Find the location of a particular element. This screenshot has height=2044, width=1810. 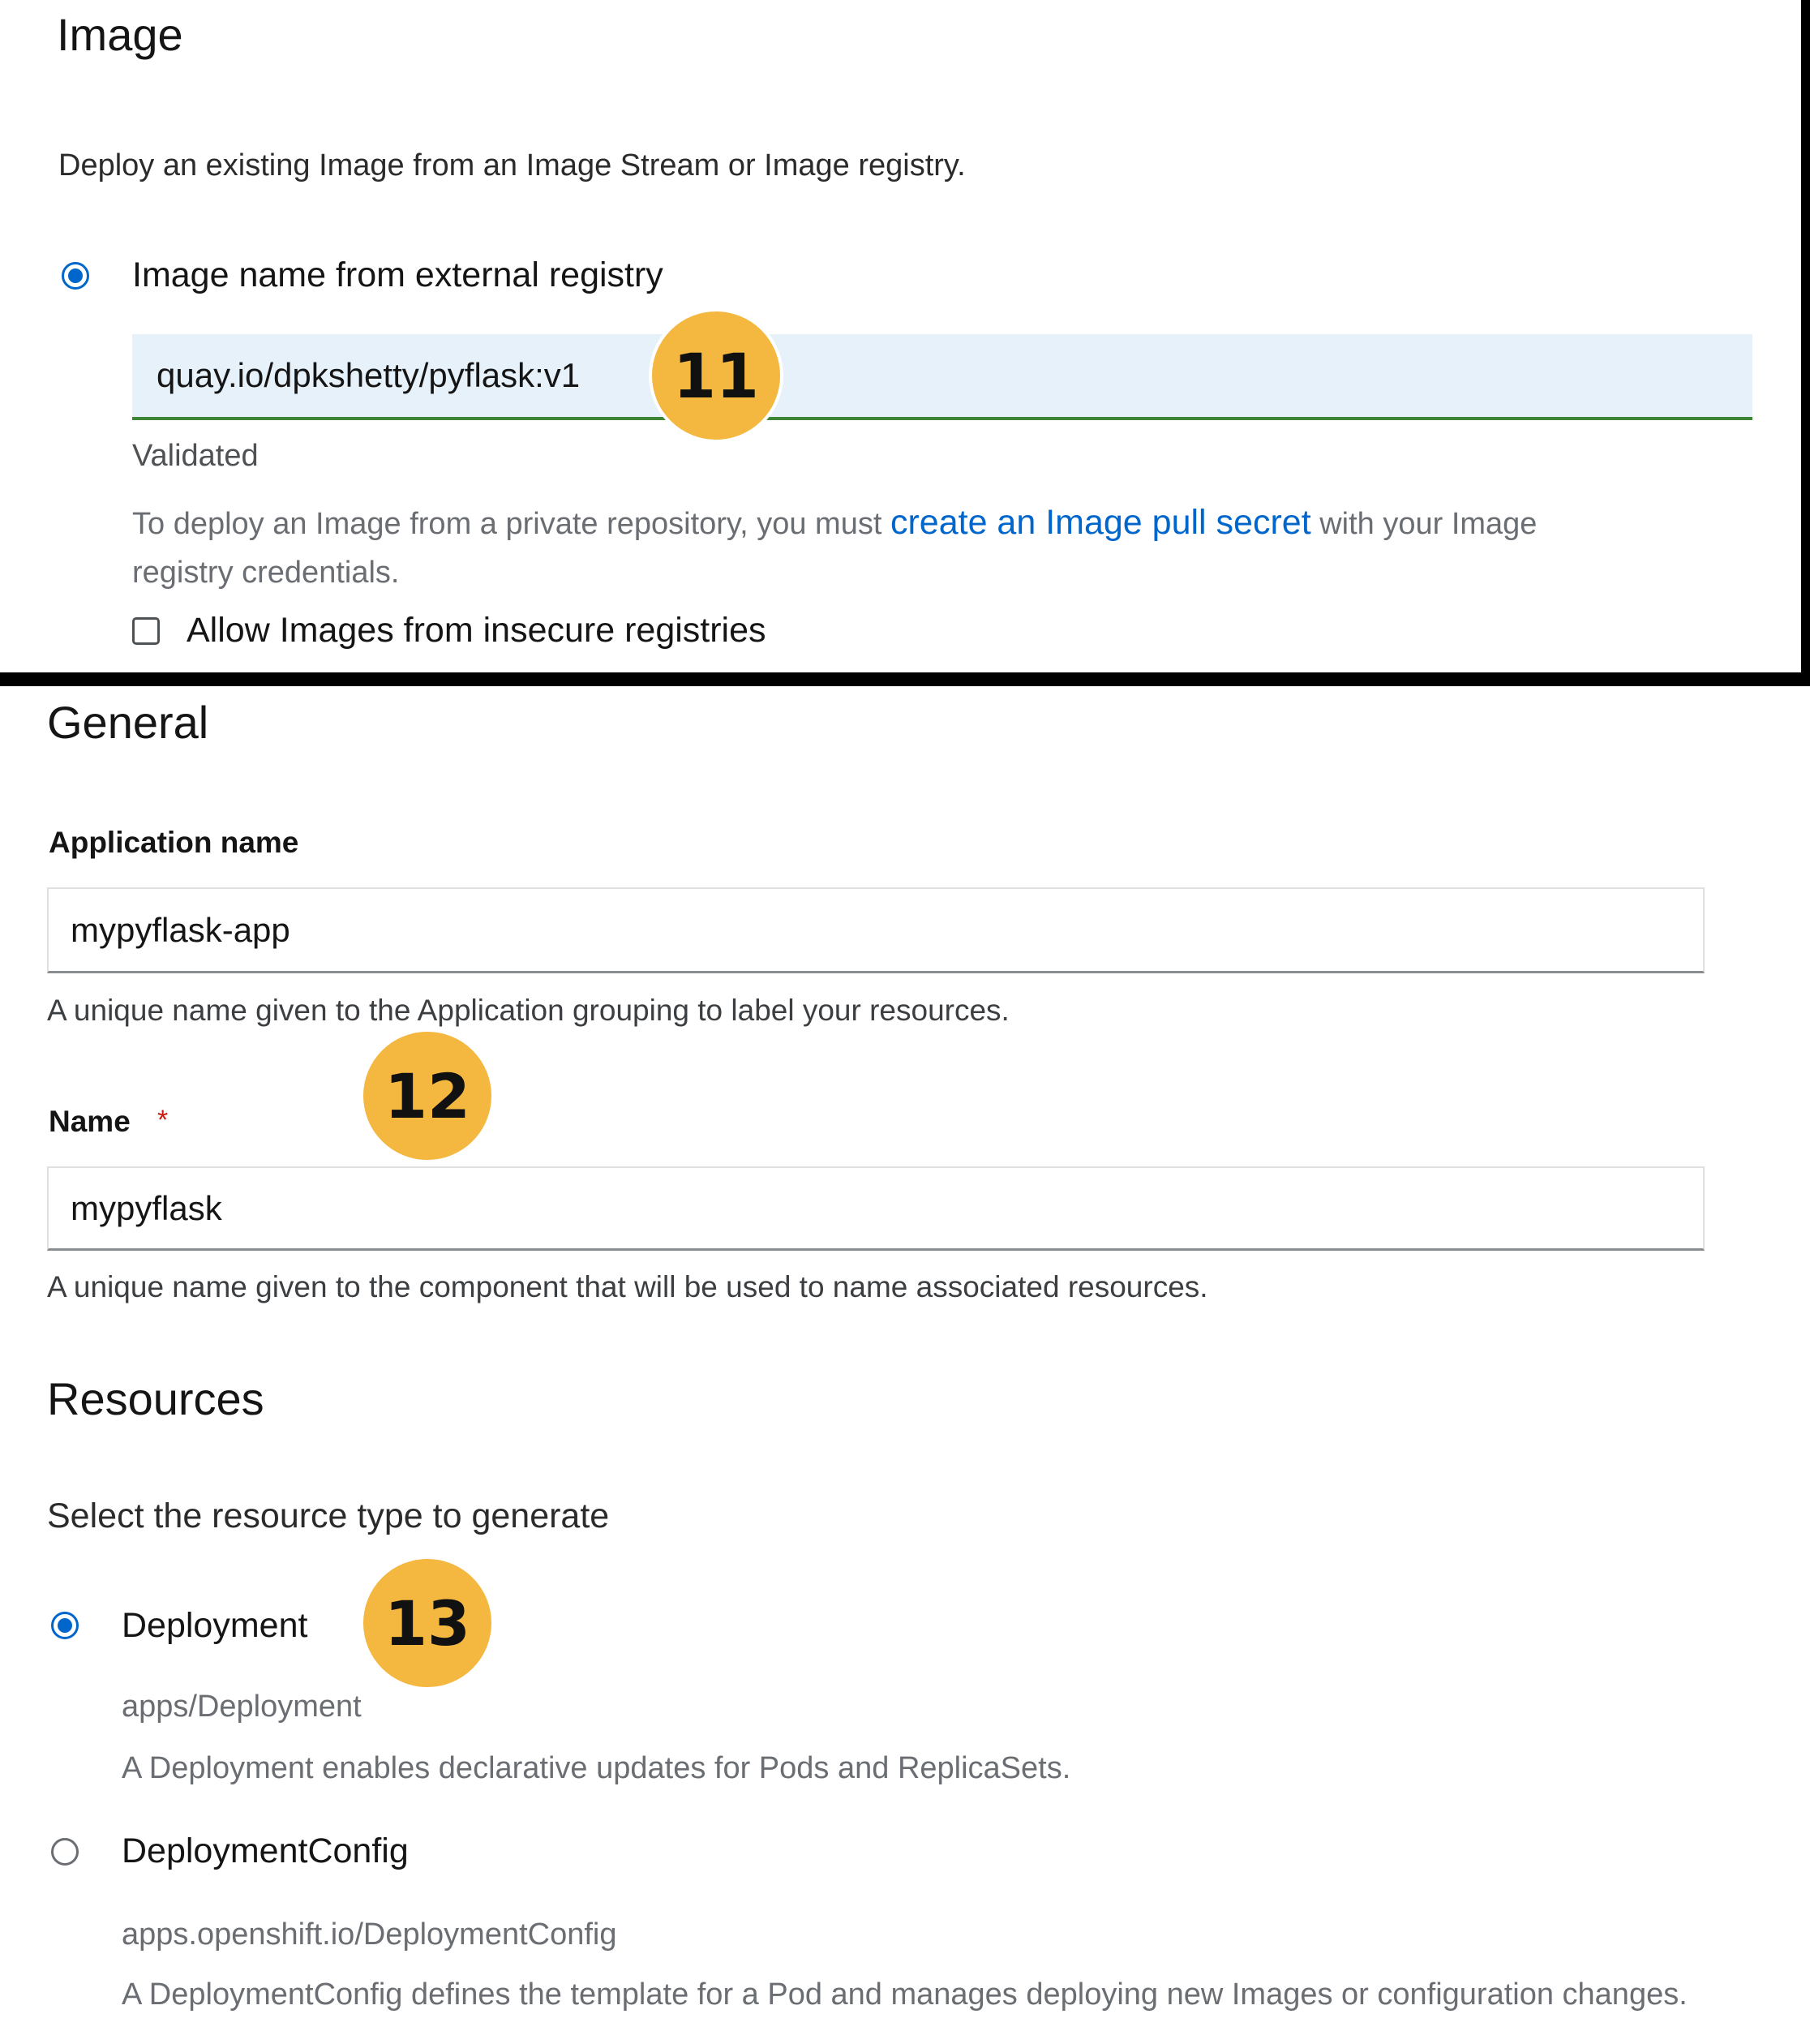

external-registry-radio is located at coordinates (76, 276).